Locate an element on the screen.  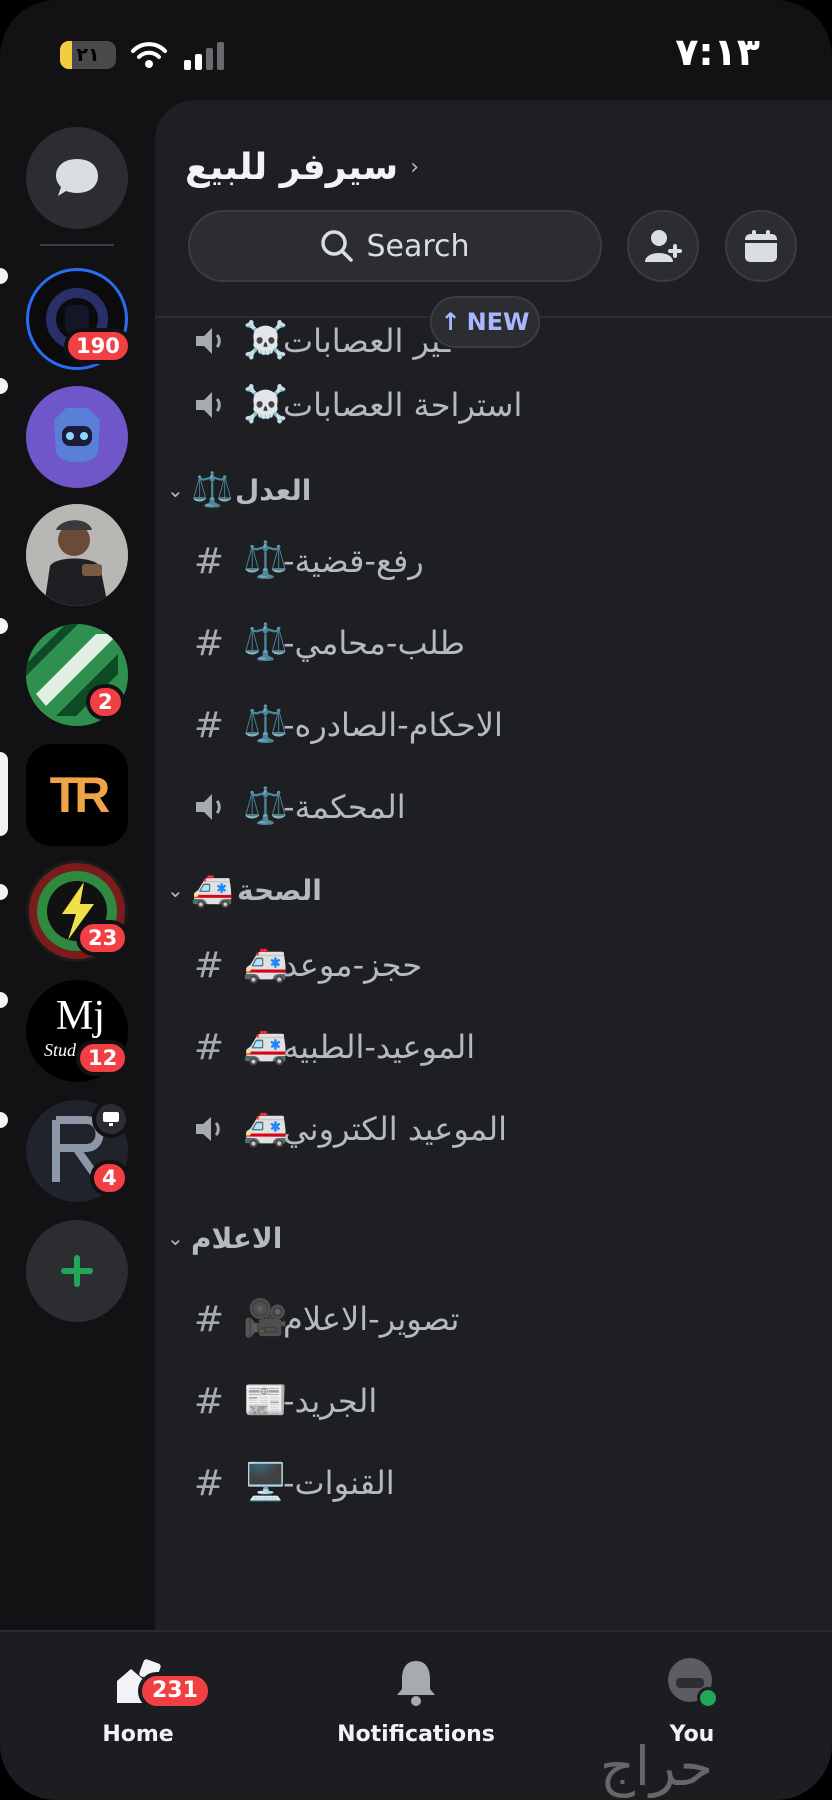
avatar is located at coordinates (693, 1683).